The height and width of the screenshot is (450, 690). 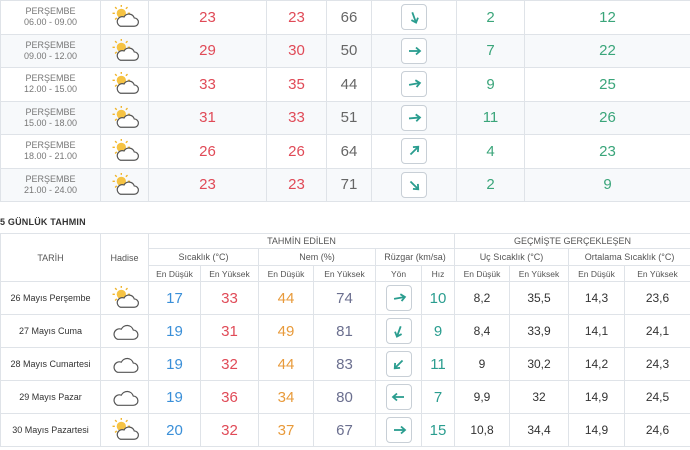 What do you see at coordinates (539, 273) in the screenshot?
I see `sub-extreme-high: En Yüksek` at bounding box center [539, 273].